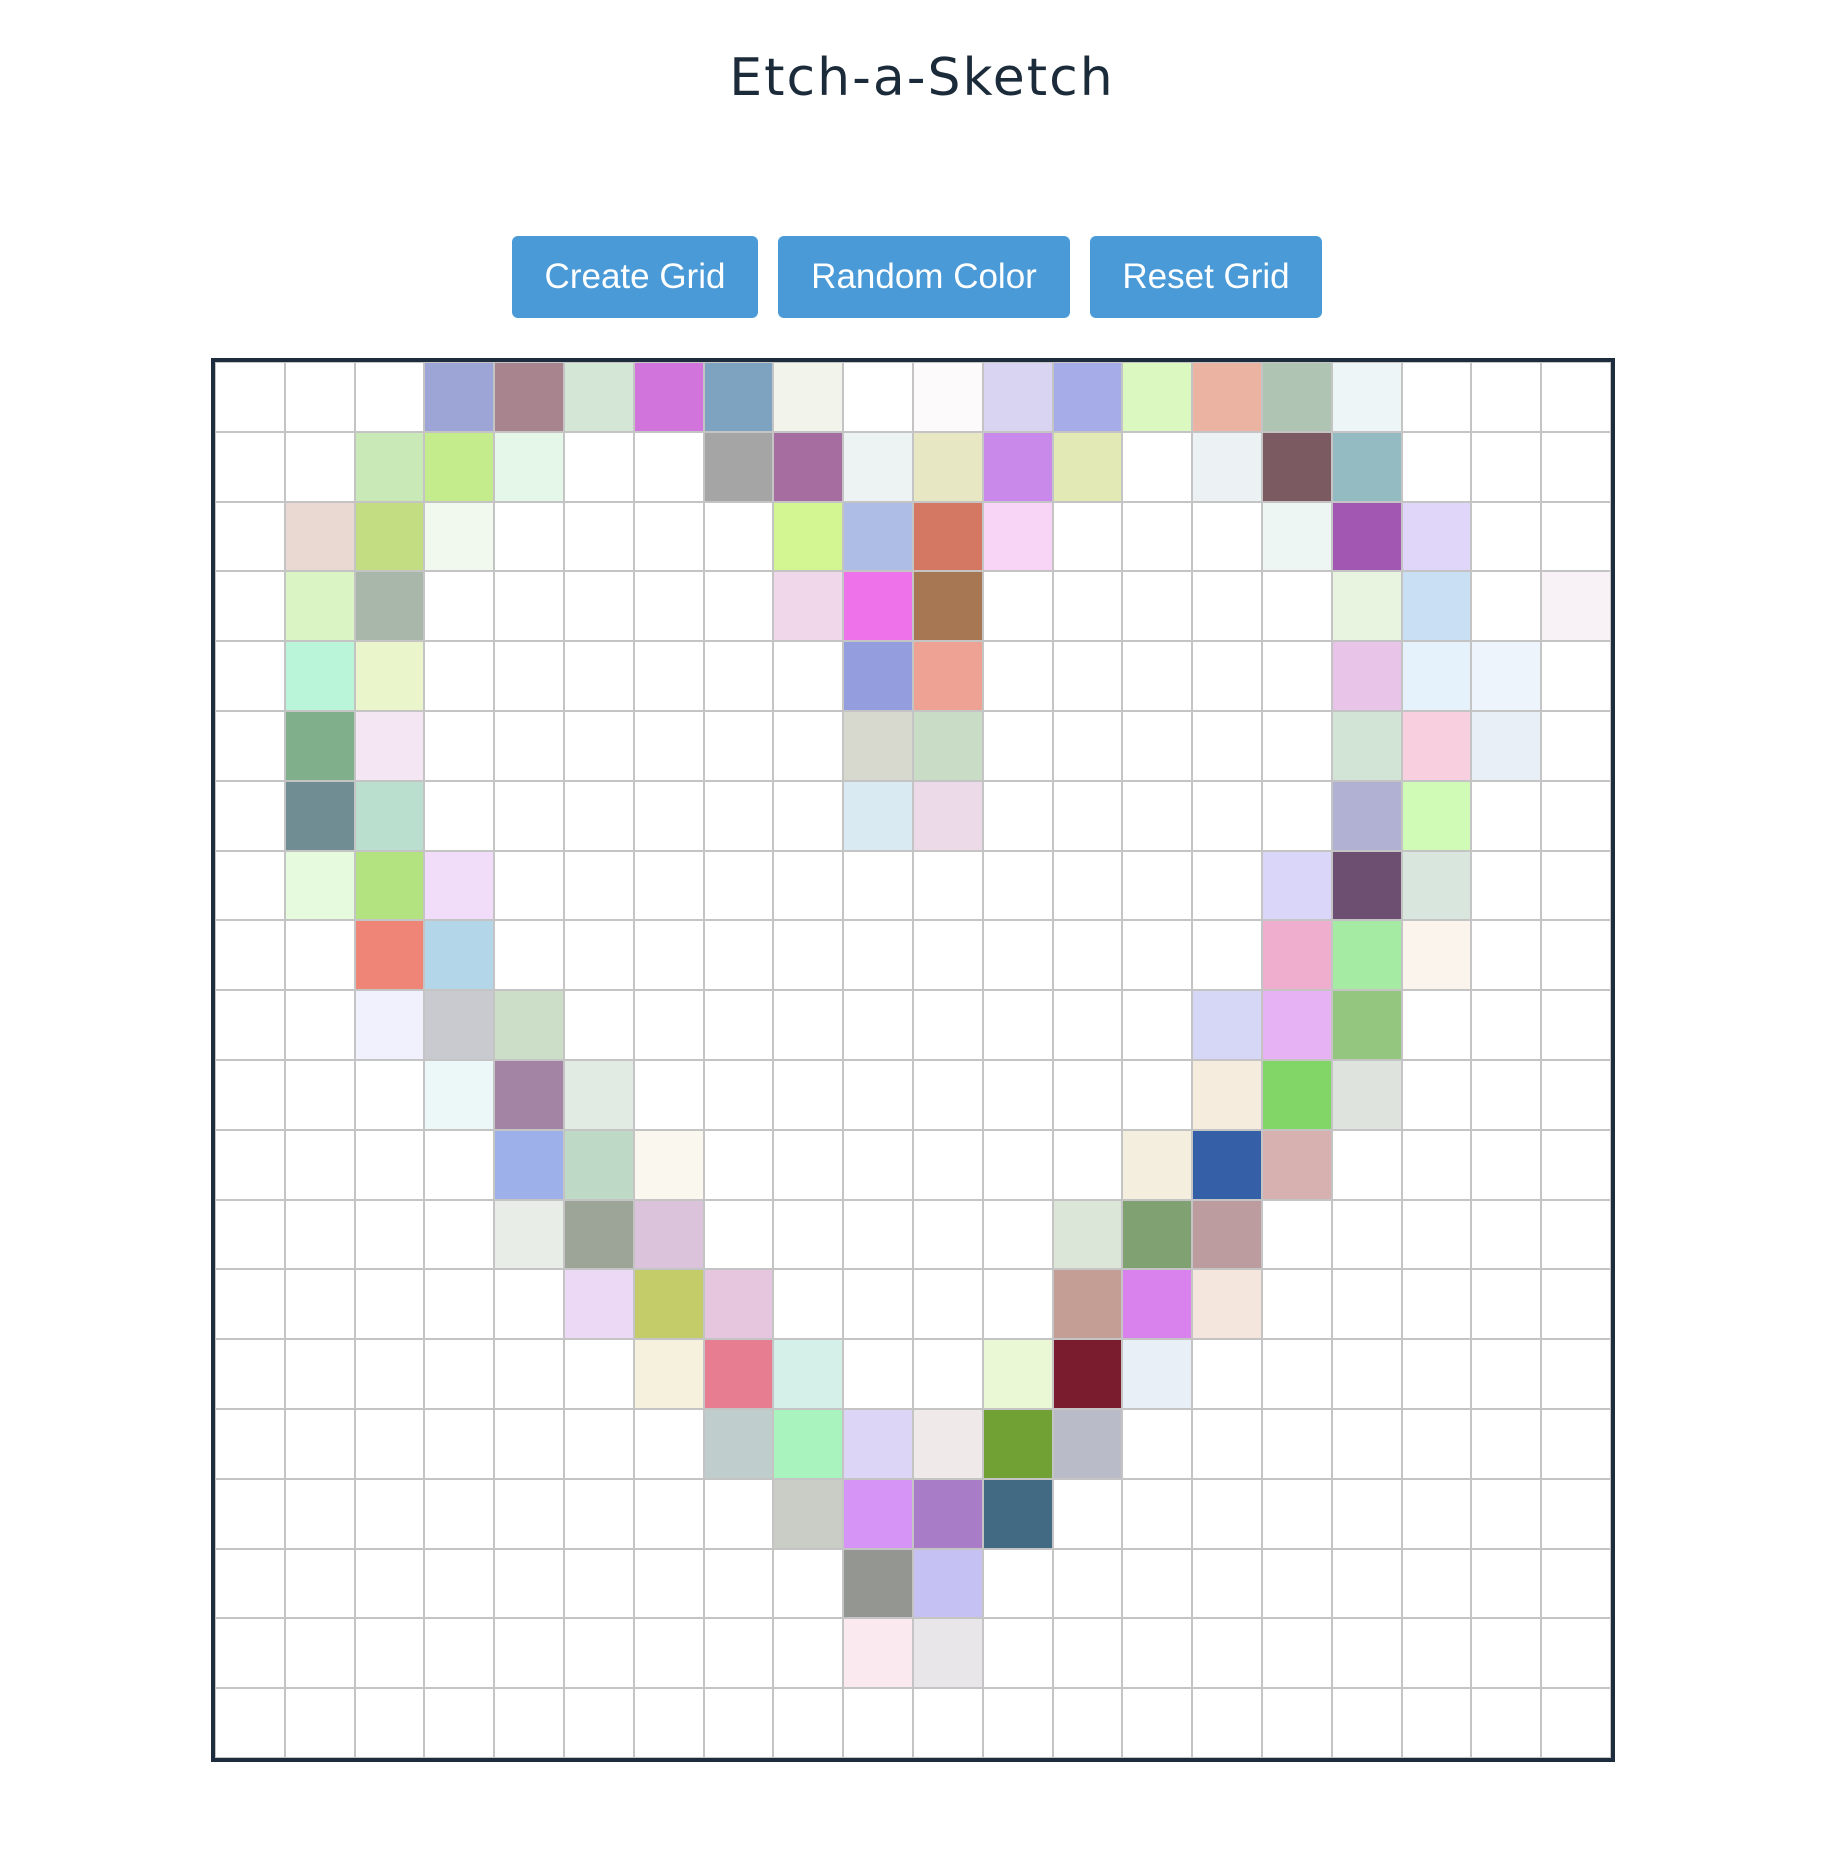 The image size is (1844, 1864). I want to click on reset-grid-button: Reset Grid, so click(1206, 277).